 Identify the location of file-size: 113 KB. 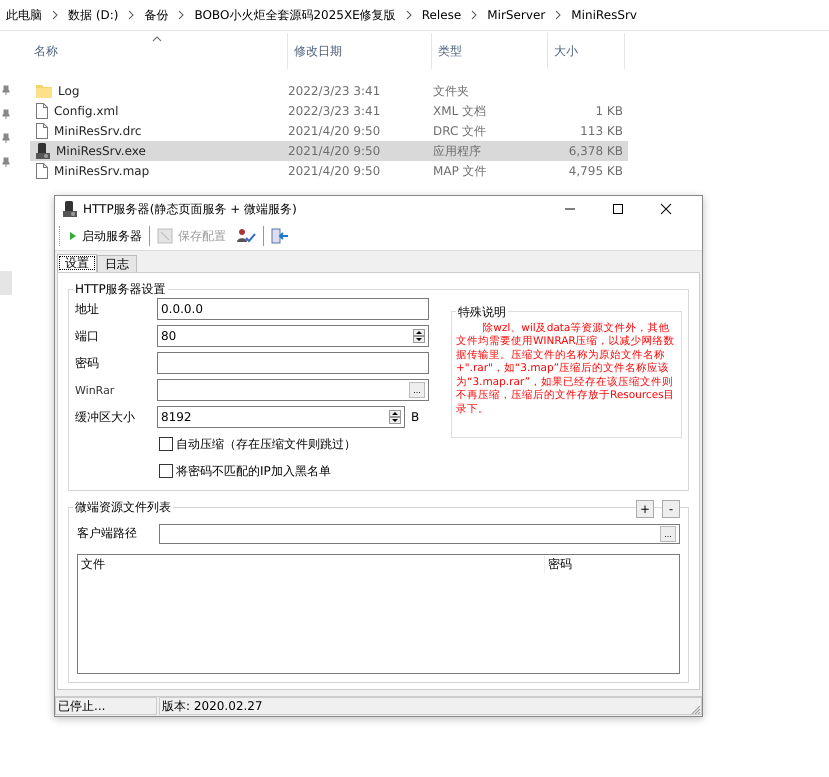
(601, 131).